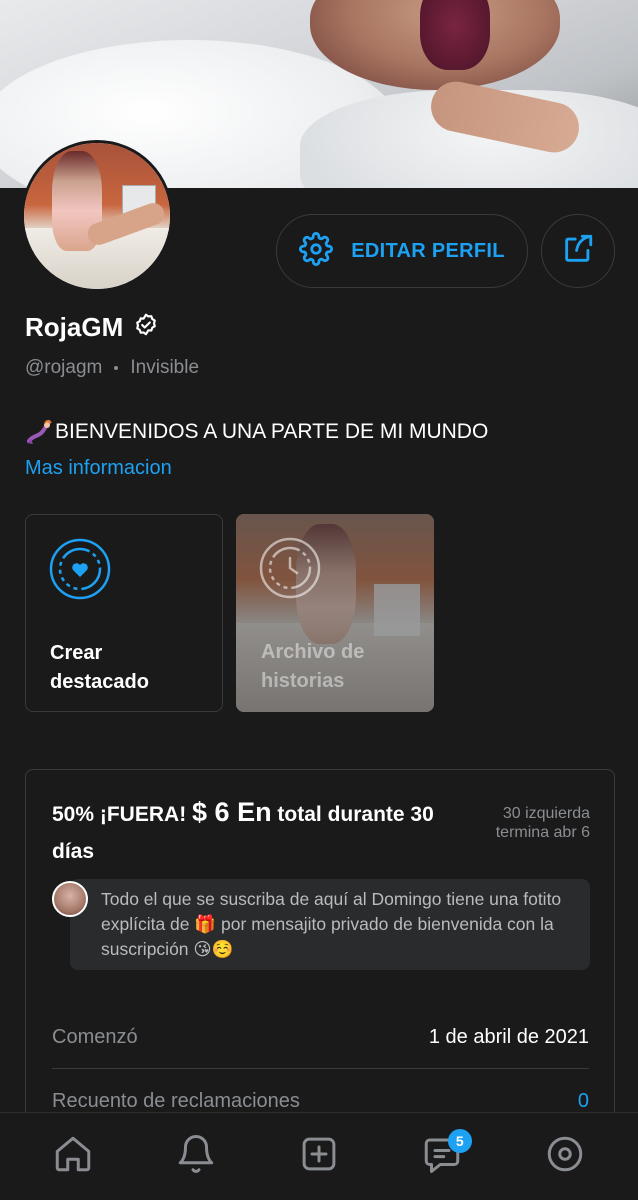  Describe the element at coordinates (176, 1101) in the screenshot. I see `claims-label: Recuento de reclamaciones` at that location.